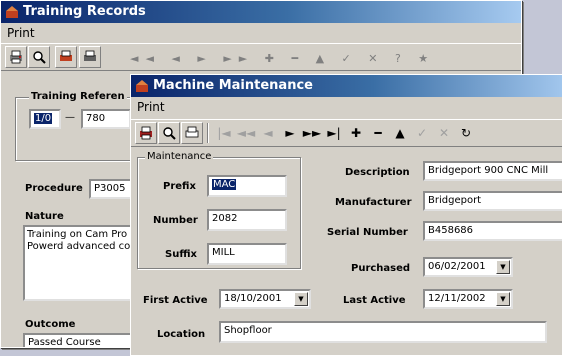  I want to click on refresh-icon: ↻, so click(466, 133).